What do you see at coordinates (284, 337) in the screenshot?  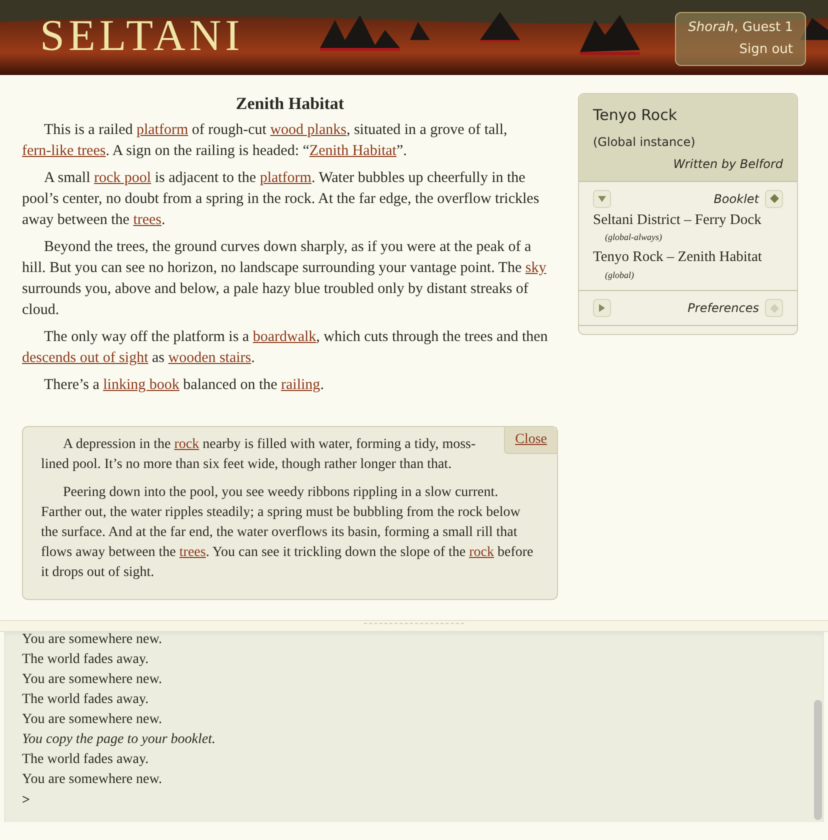 I see `text-link: boardwalk` at bounding box center [284, 337].